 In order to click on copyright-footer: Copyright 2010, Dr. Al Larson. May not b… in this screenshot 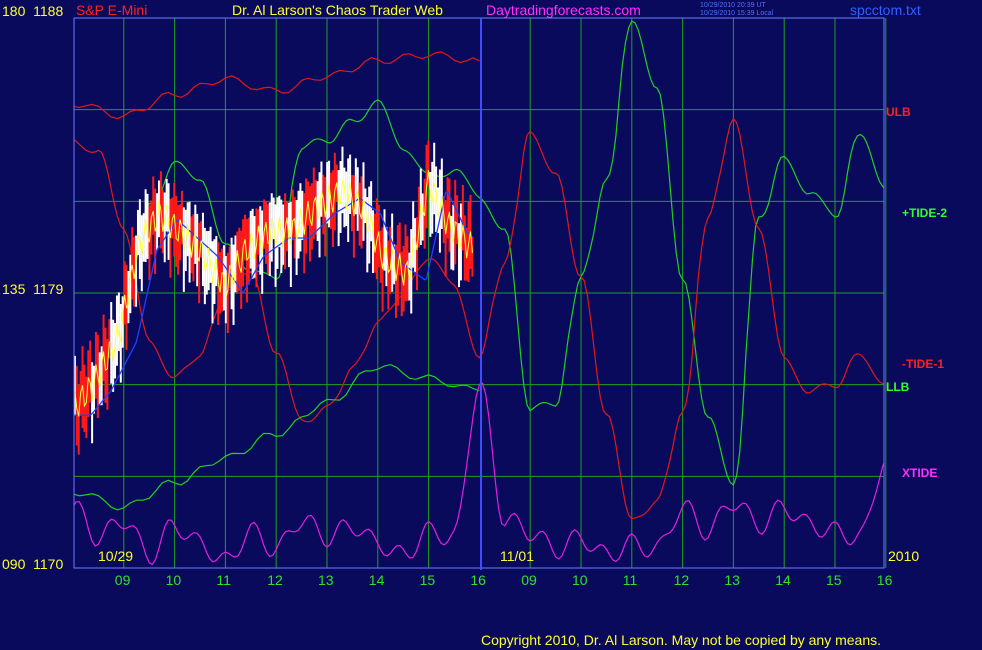, I will do `click(681, 640)`.